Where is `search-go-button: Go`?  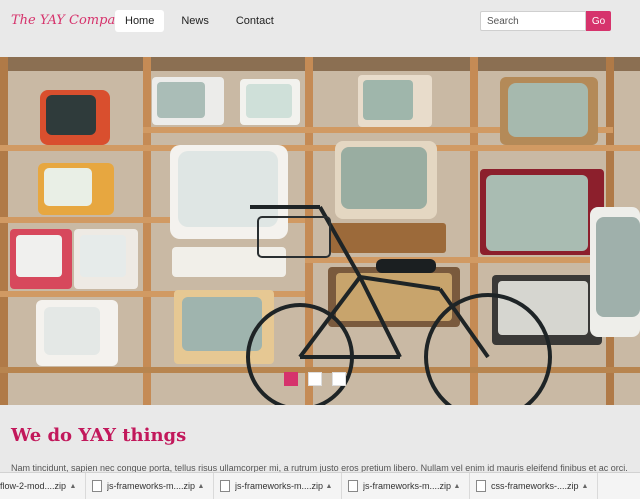 search-go-button: Go is located at coordinates (598, 21).